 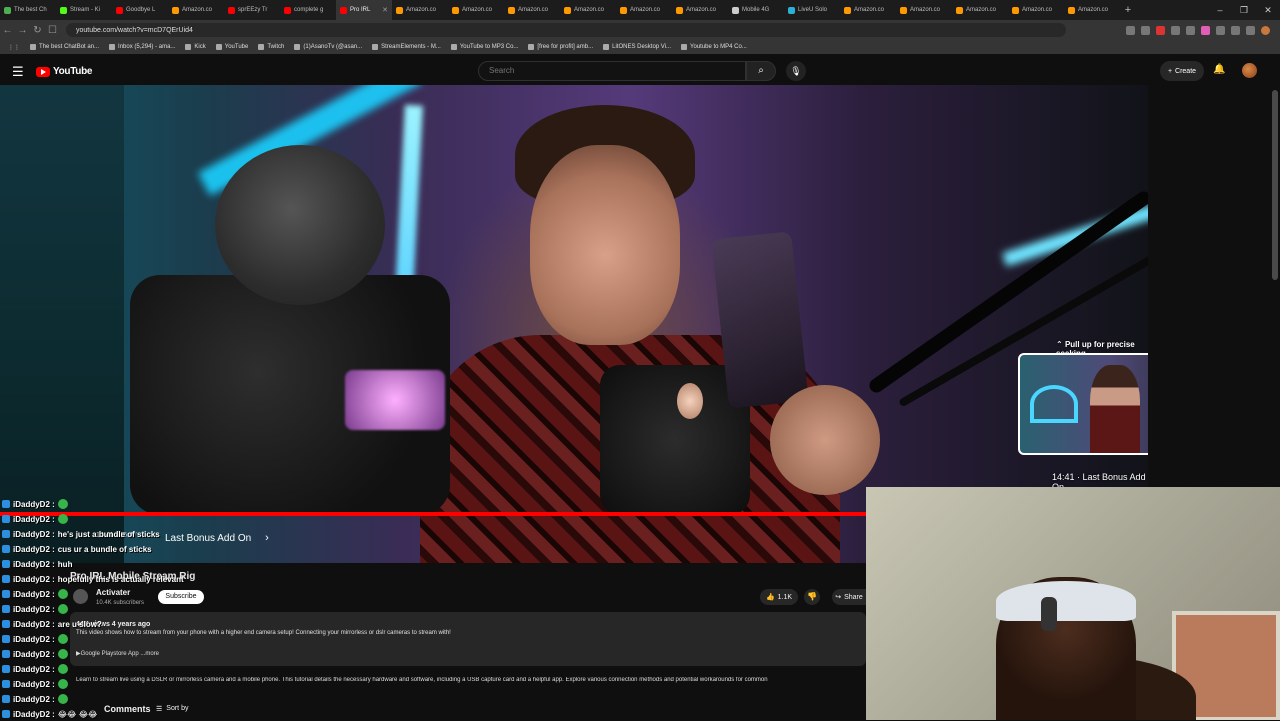 What do you see at coordinates (140, 10) in the screenshot?
I see `browser-tab: Goodbye L` at bounding box center [140, 10].